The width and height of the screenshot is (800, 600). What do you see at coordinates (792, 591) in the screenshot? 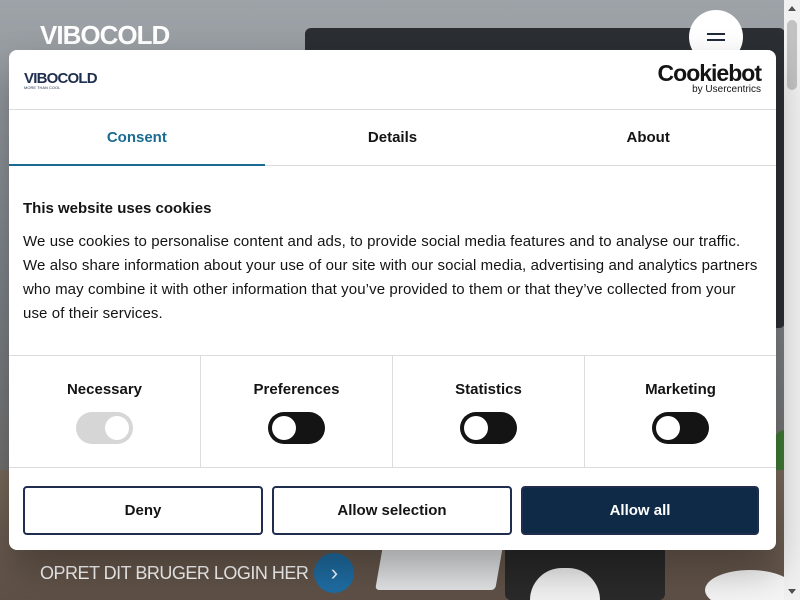
I see `scroll-down-arrow-icon` at bounding box center [792, 591].